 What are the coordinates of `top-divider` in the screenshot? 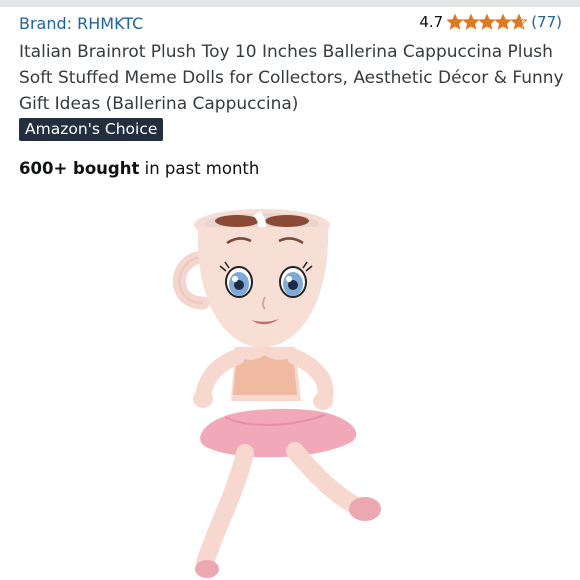 It's located at (290, 3).